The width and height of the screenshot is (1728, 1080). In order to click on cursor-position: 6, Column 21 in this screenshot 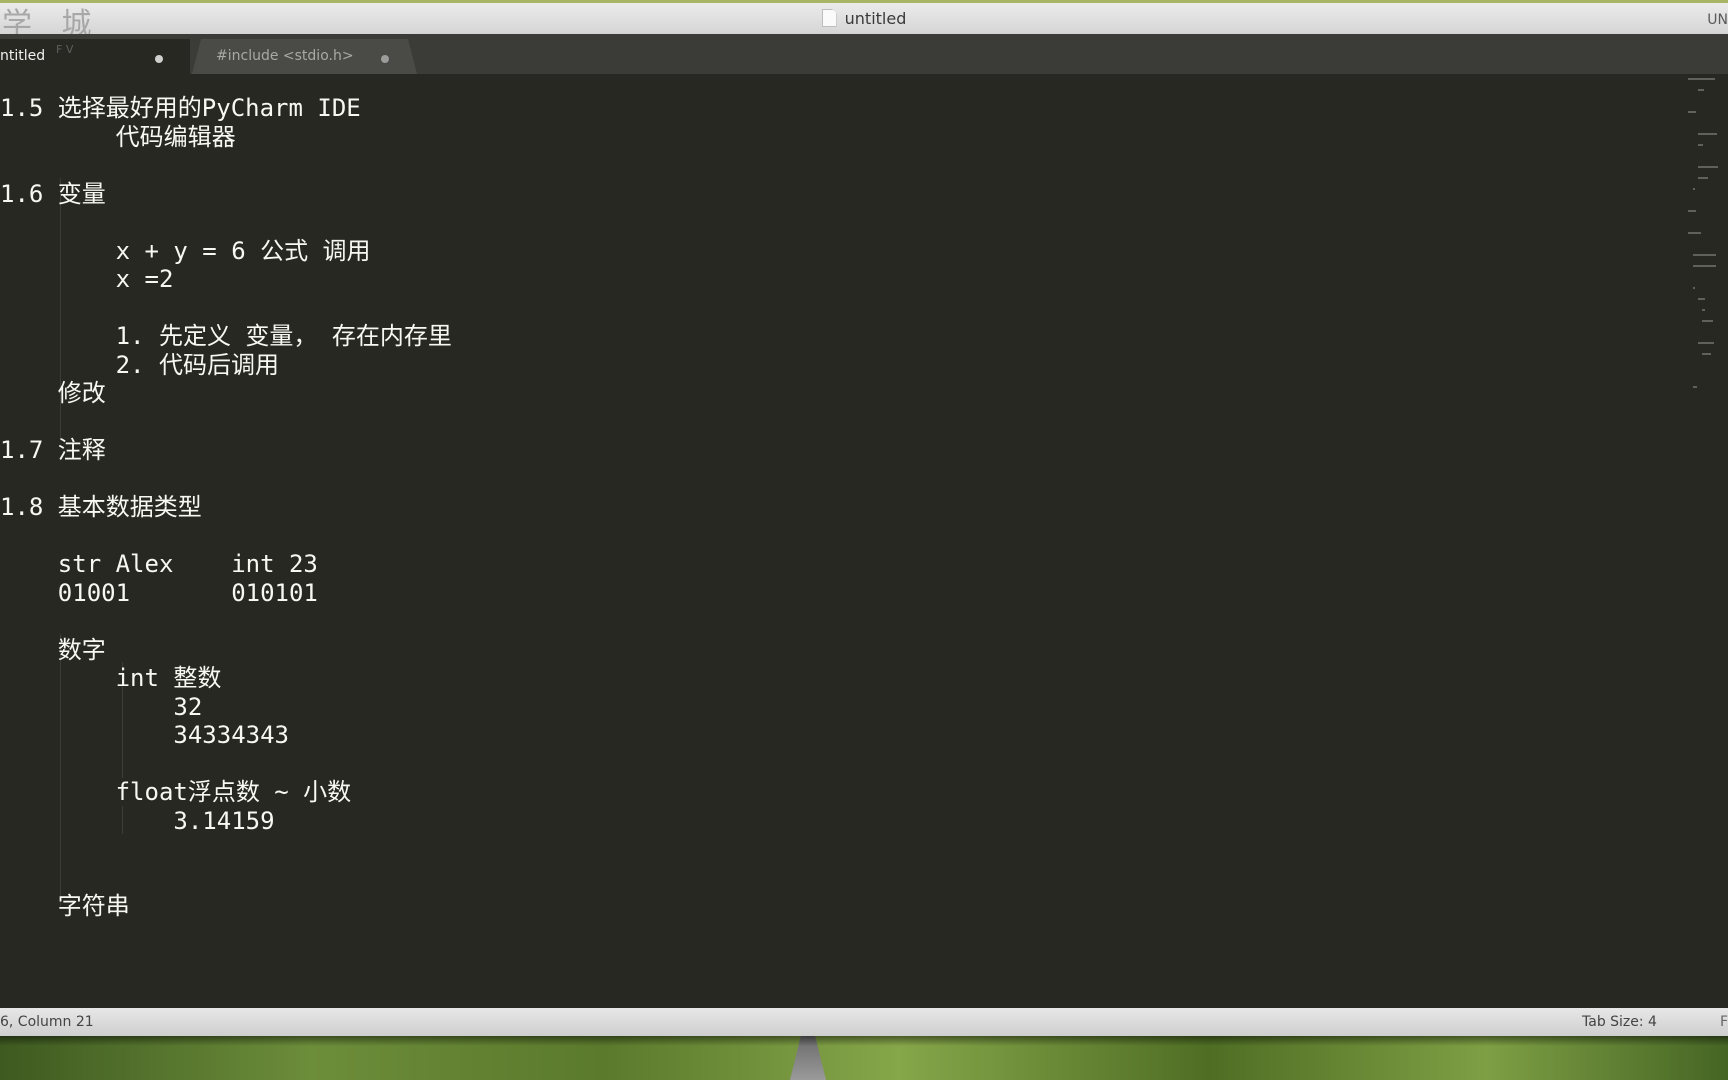, I will do `click(47, 1022)`.